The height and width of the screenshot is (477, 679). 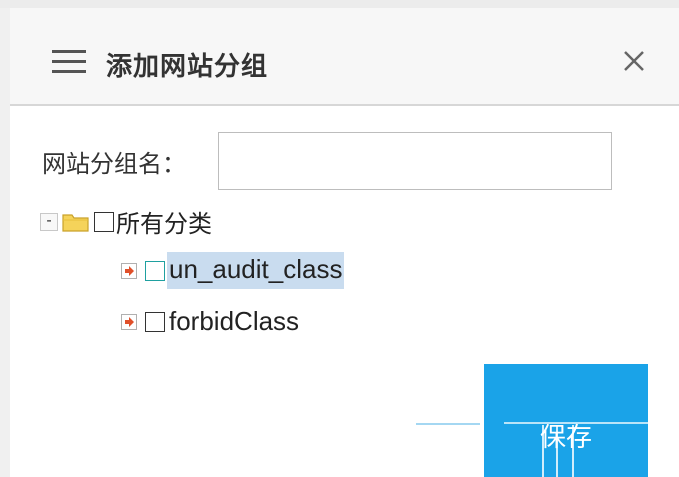 I want to click on tree-node-un-audit-class: un_audit_class, so click(x=233, y=270).